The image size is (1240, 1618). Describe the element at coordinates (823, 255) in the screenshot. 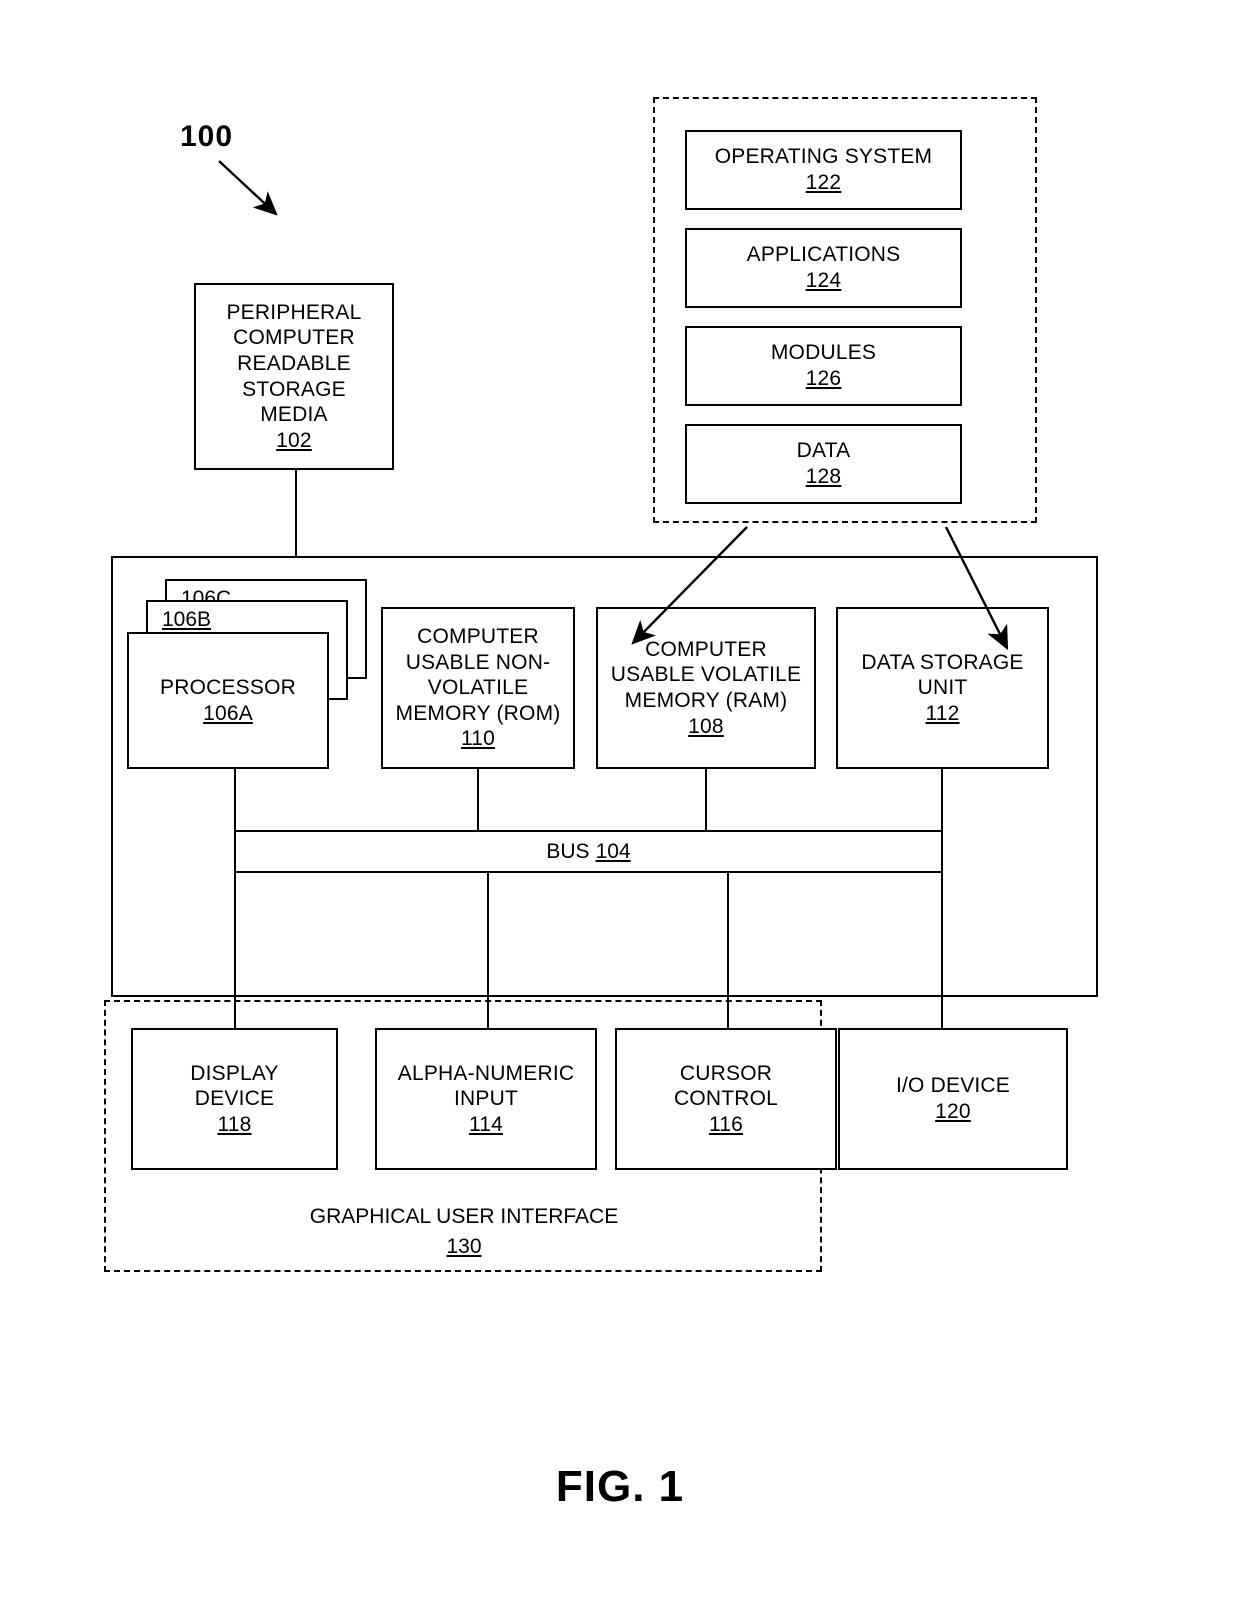

I see `applications-label: APPLICATIONS` at that location.